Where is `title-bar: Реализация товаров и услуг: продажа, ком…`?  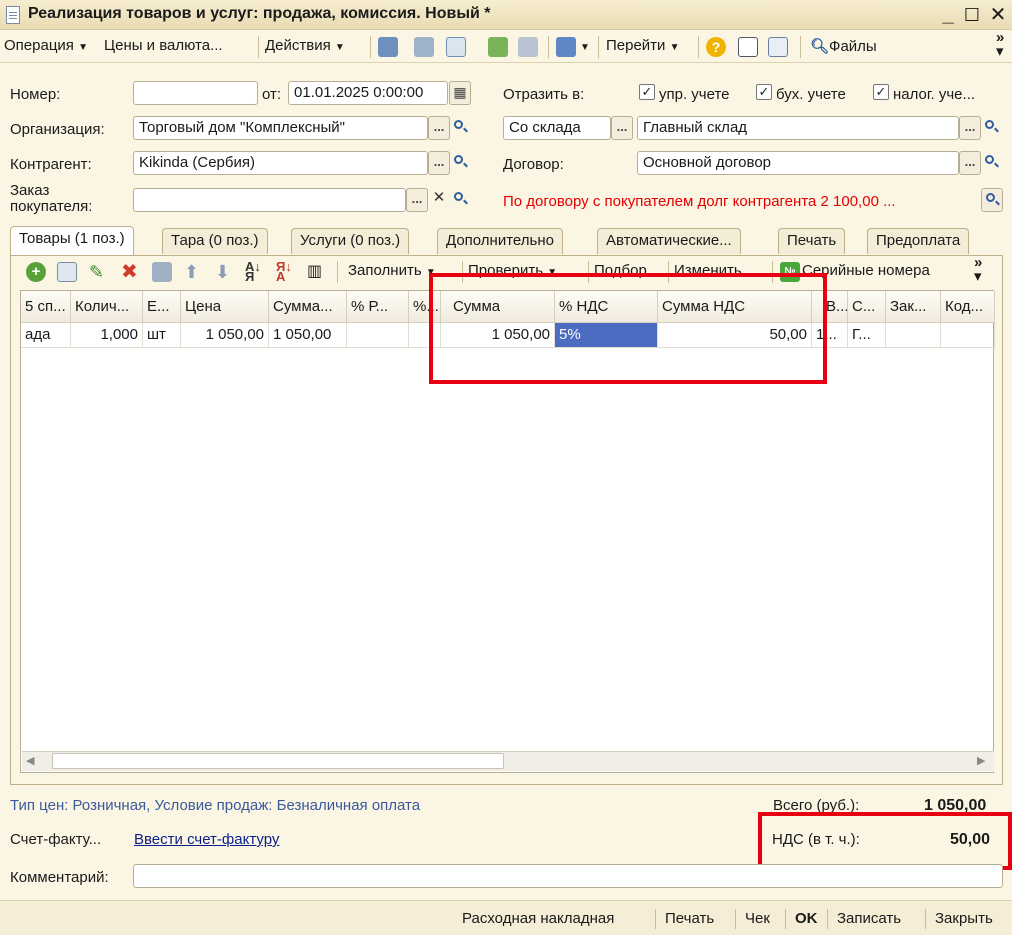
title-bar: Реализация товаров и услуг: продажа, ком… is located at coordinates (506, 15).